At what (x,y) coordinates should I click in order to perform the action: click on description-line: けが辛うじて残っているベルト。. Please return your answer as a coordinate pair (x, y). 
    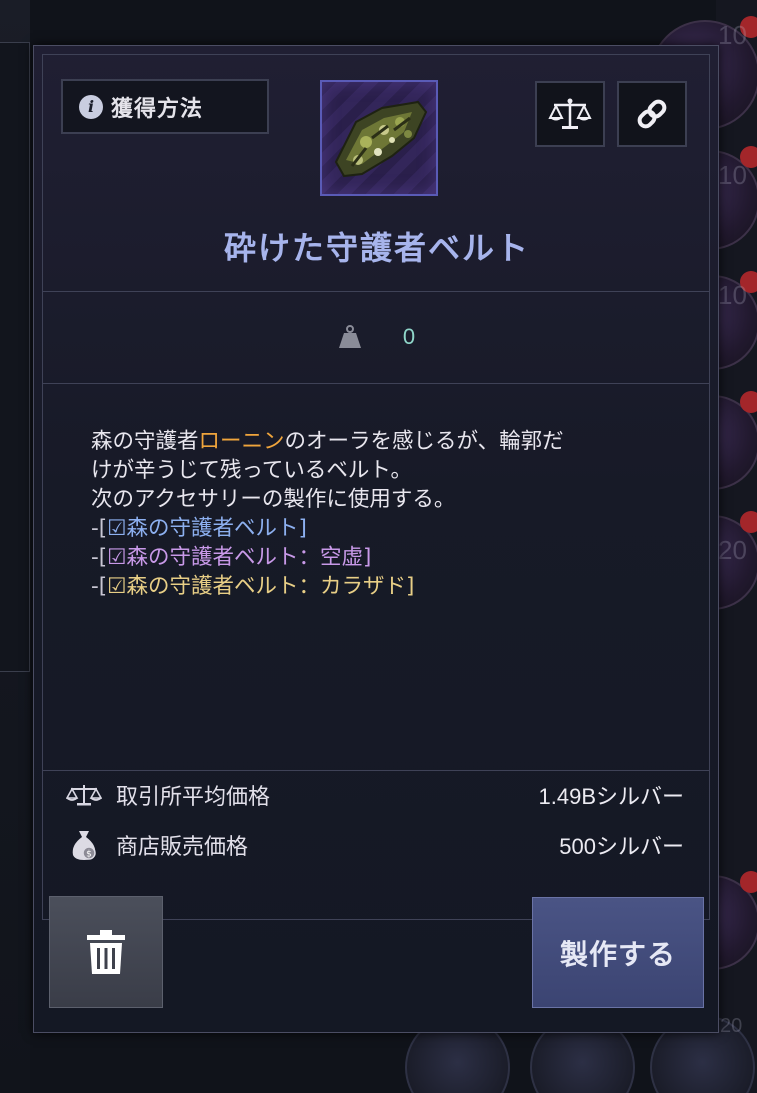
    Looking at the image, I should click on (251, 470).